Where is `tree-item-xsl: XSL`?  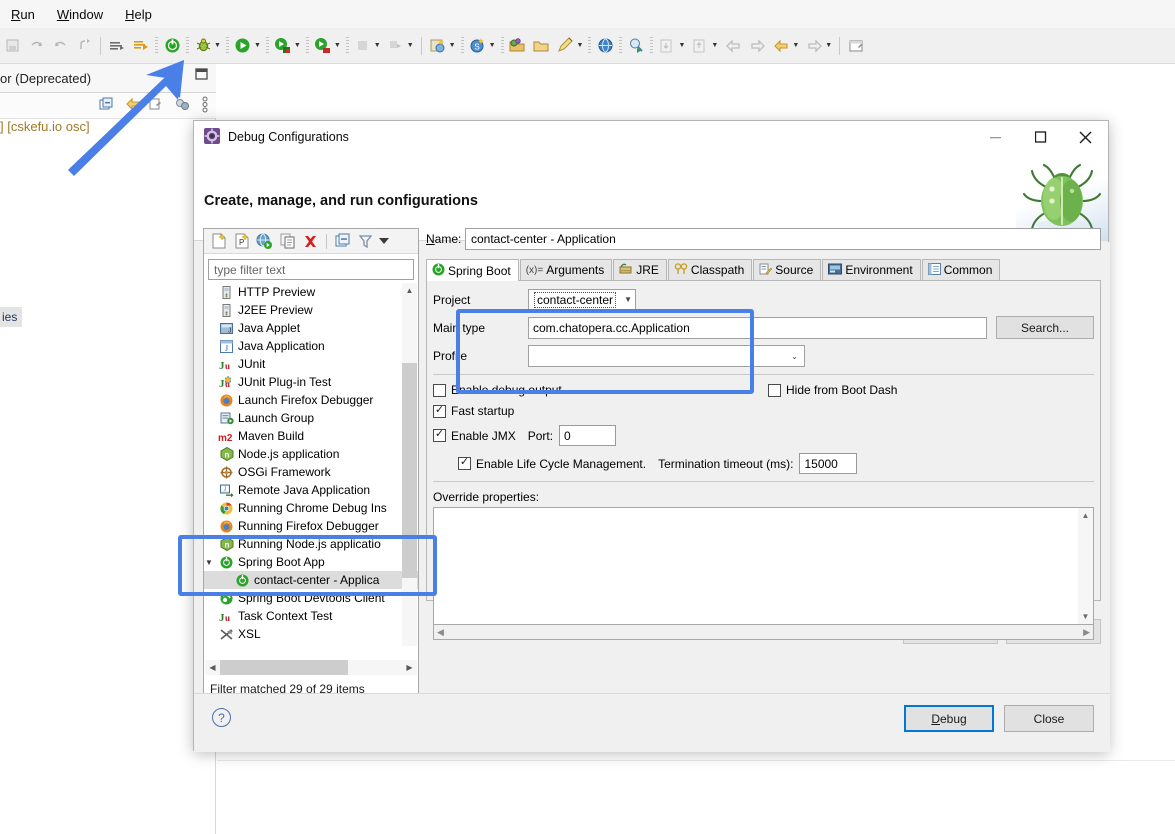
tree-item-xsl: XSL is located at coordinates (311, 634).